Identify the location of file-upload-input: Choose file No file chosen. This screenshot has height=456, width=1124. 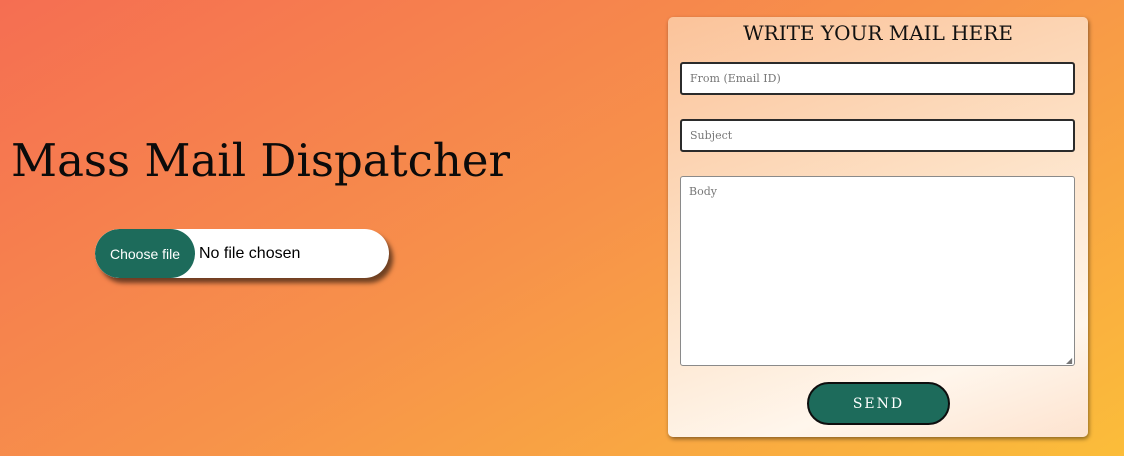
(242, 253).